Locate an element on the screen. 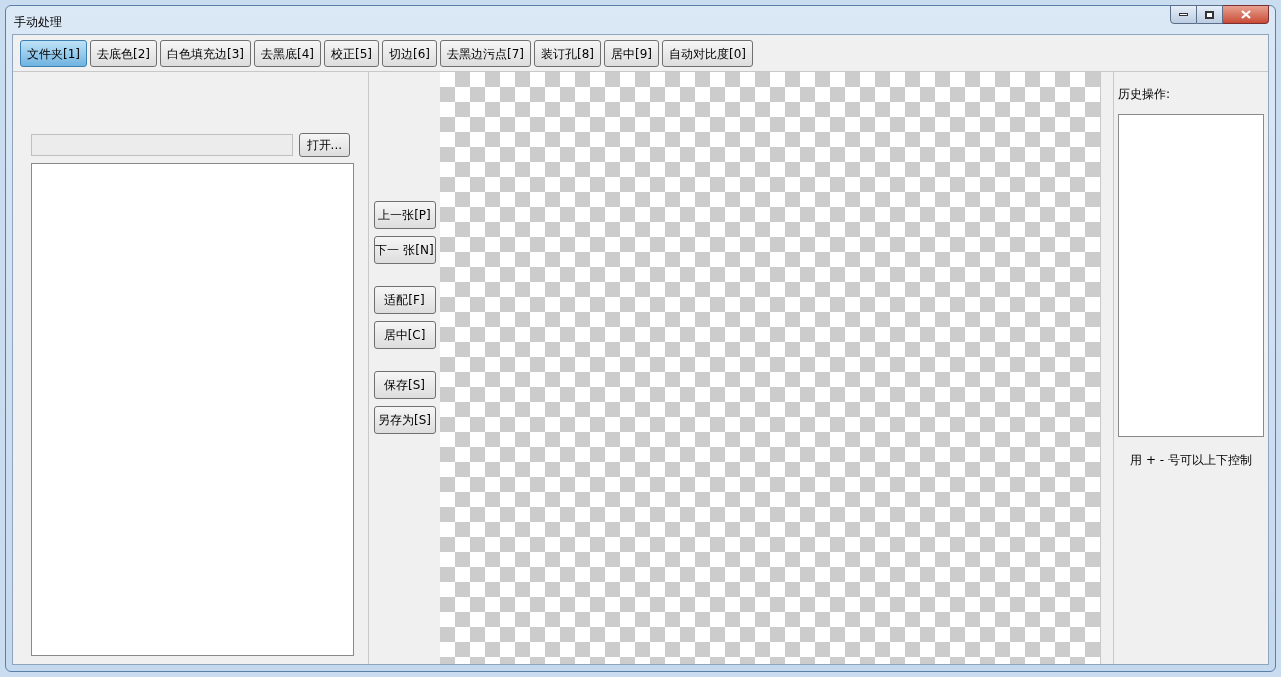  toolbar-tab: 校正[5] is located at coordinates (351, 53).